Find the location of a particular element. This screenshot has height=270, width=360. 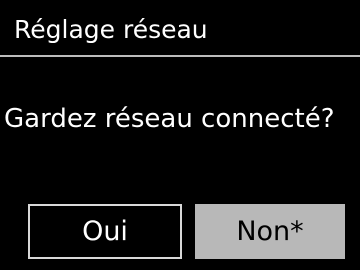

no-button: Non* is located at coordinates (270, 231).